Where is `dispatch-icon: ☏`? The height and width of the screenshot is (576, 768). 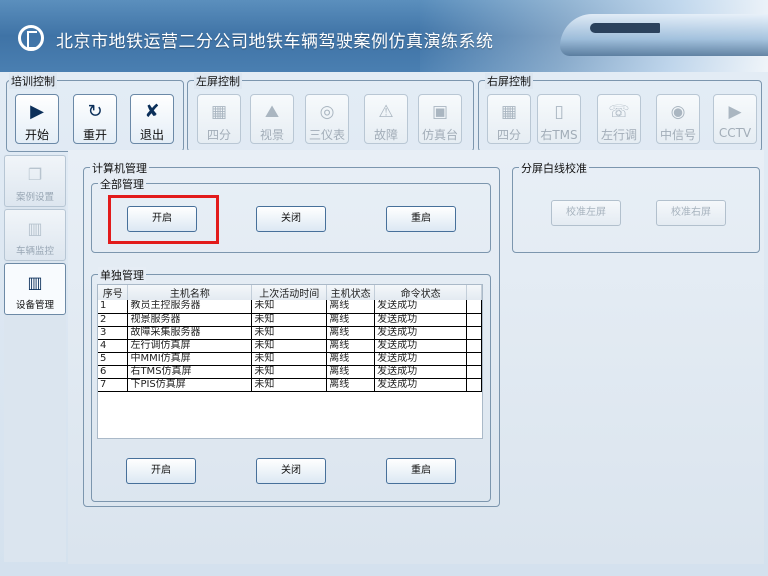 dispatch-icon: ☏ is located at coordinates (619, 112).